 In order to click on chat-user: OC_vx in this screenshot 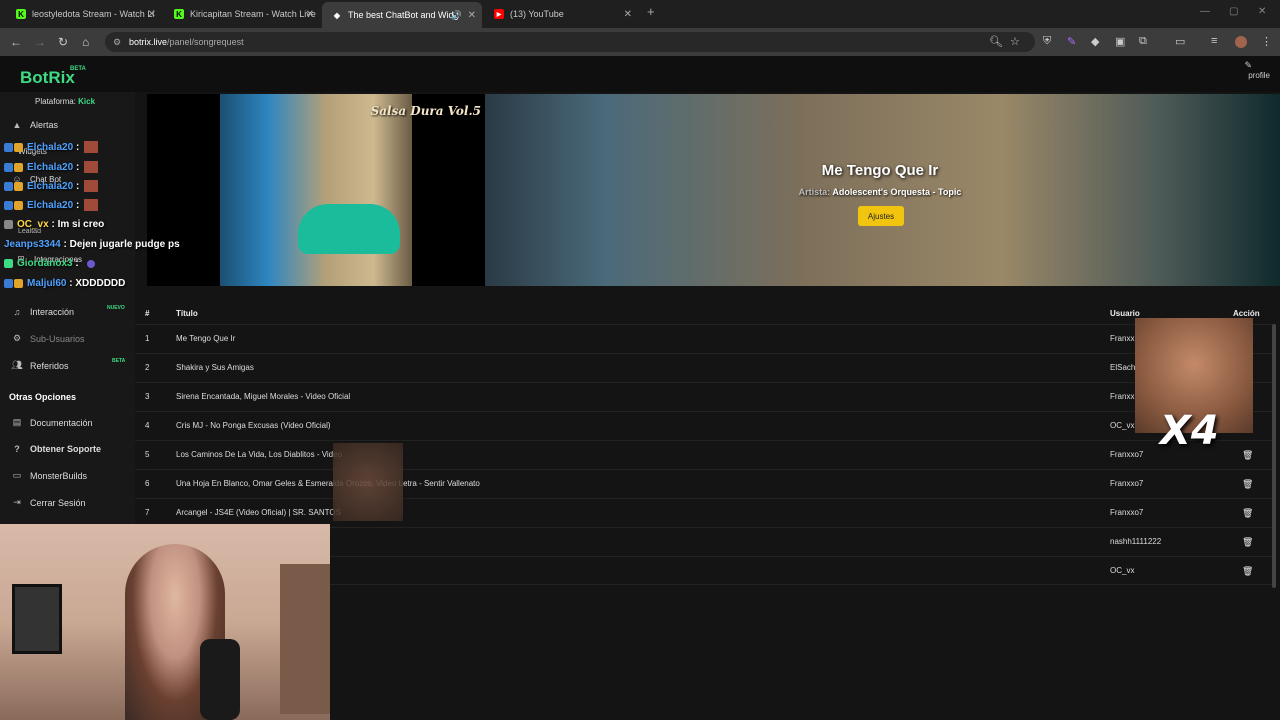, I will do `click(33, 224)`.